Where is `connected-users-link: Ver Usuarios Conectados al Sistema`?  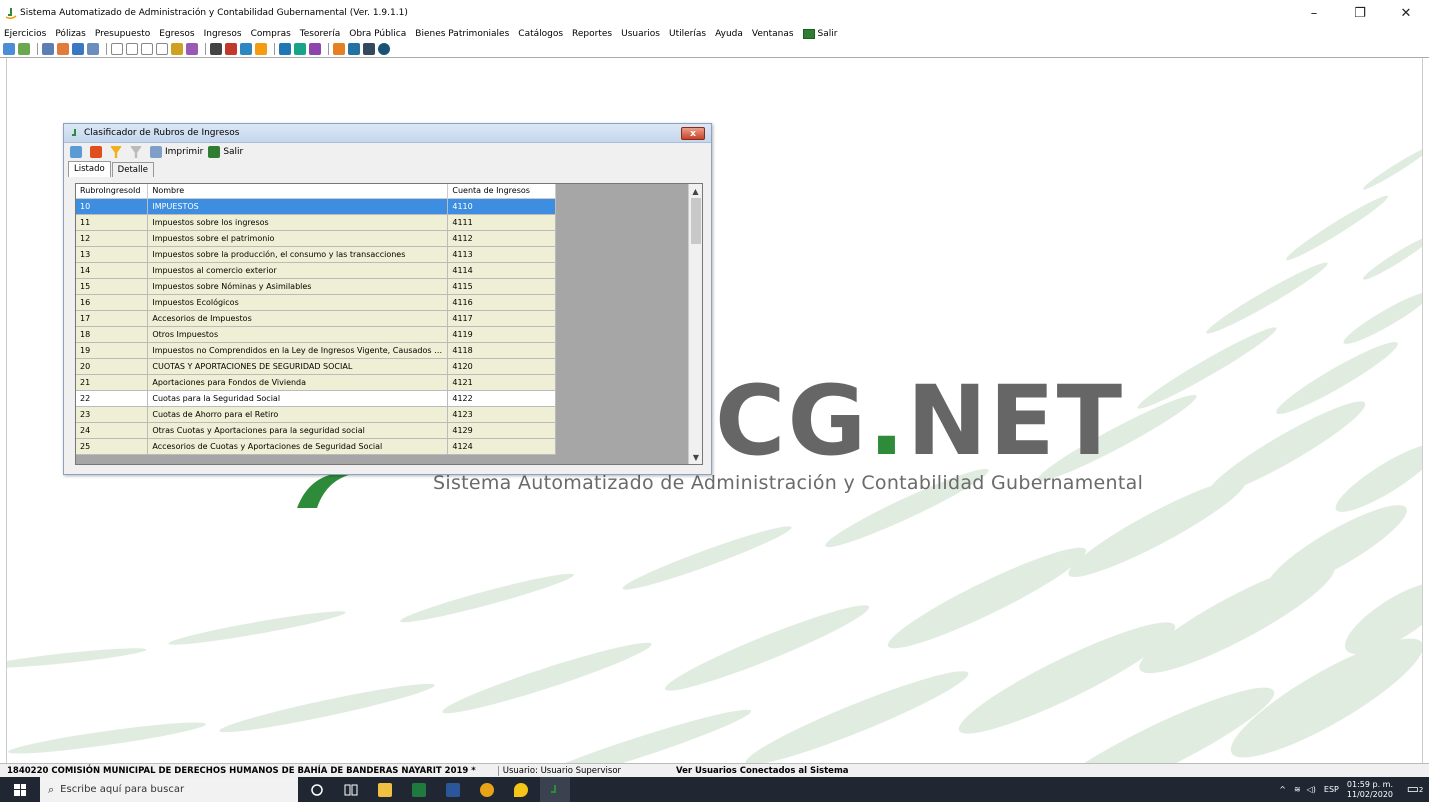 connected-users-link: Ver Usuarios Conectados al Sistema is located at coordinates (762, 771).